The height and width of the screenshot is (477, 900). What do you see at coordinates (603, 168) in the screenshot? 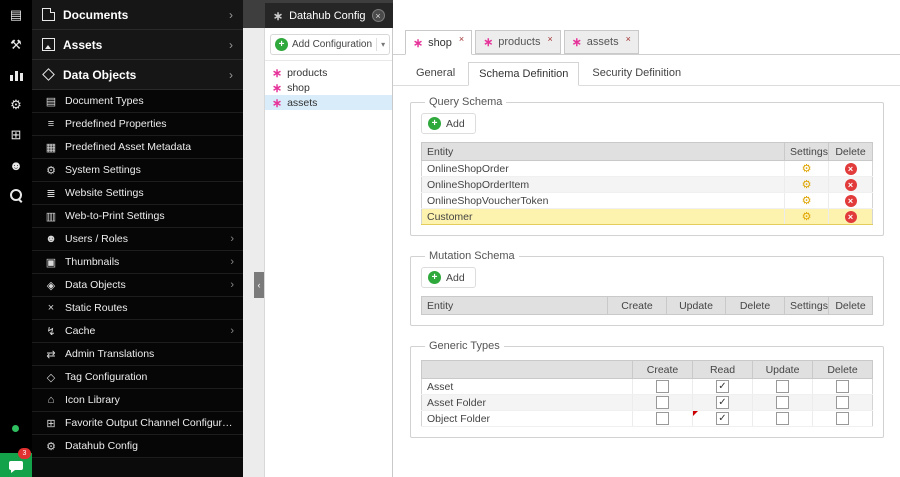
I see `entity-cell: OnlineShopOrder` at bounding box center [603, 168].